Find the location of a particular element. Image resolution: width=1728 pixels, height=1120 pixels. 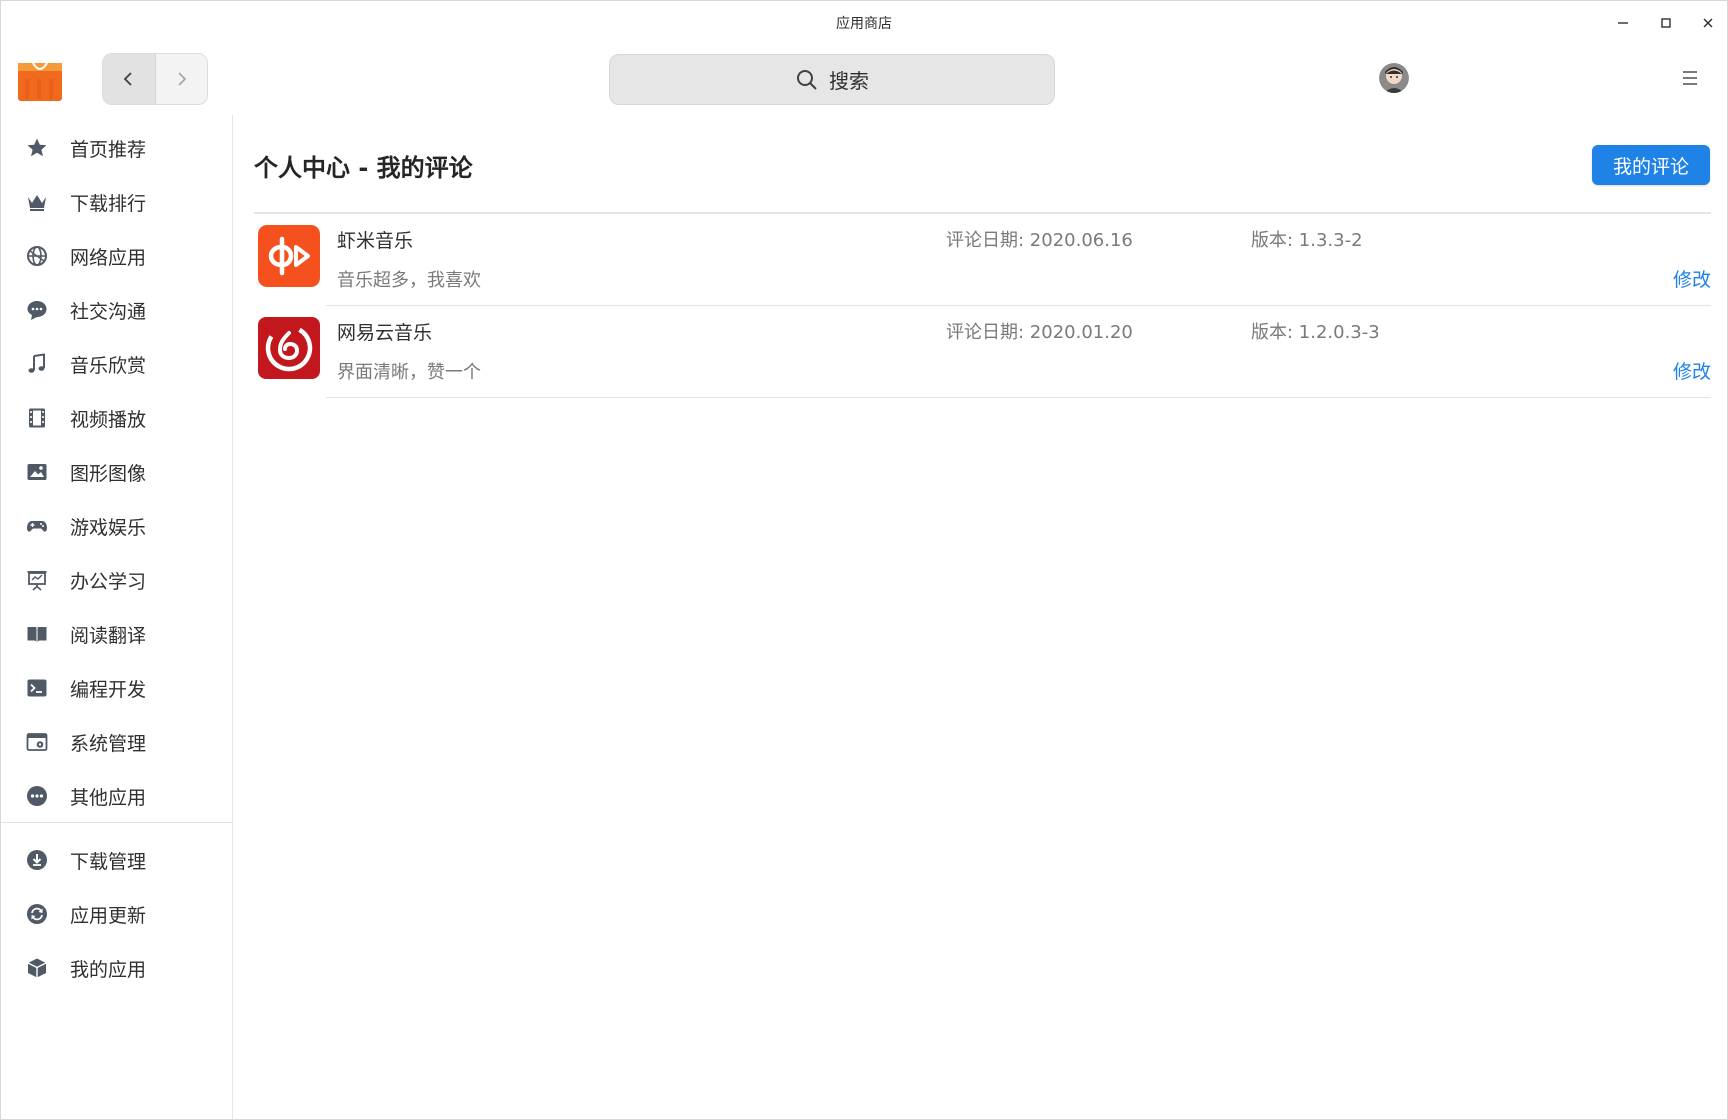

terminal-icon is located at coordinates (37, 688).